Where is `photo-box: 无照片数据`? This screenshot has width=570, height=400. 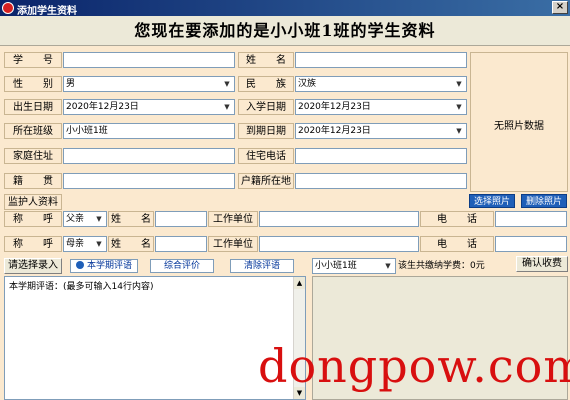 photo-box: 无照片数据 is located at coordinates (519, 122).